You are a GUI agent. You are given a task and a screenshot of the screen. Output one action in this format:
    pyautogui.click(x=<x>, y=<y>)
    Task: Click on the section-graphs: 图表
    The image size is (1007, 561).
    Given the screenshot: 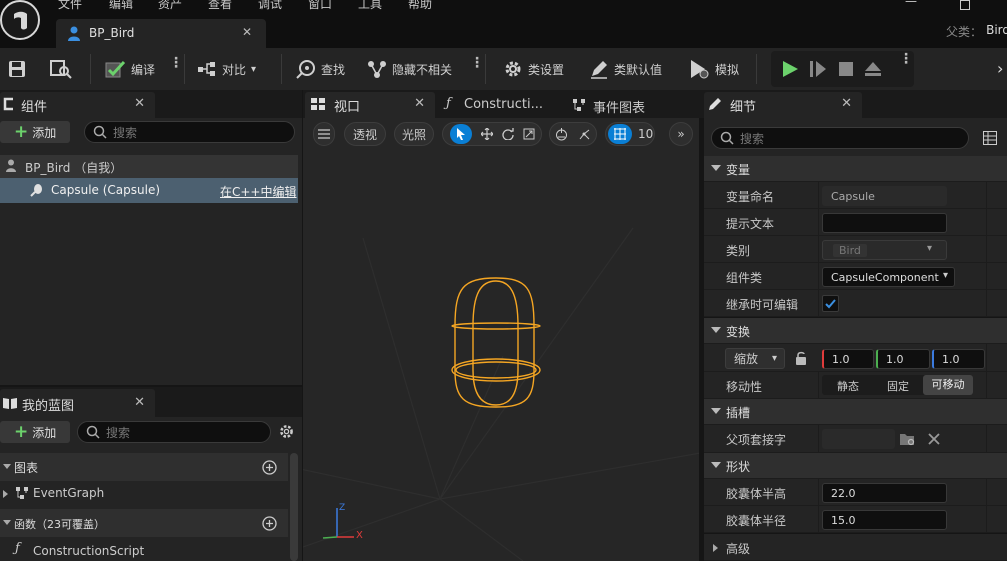 What is the action you would take?
    pyautogui.click(x=144, y=467)
    